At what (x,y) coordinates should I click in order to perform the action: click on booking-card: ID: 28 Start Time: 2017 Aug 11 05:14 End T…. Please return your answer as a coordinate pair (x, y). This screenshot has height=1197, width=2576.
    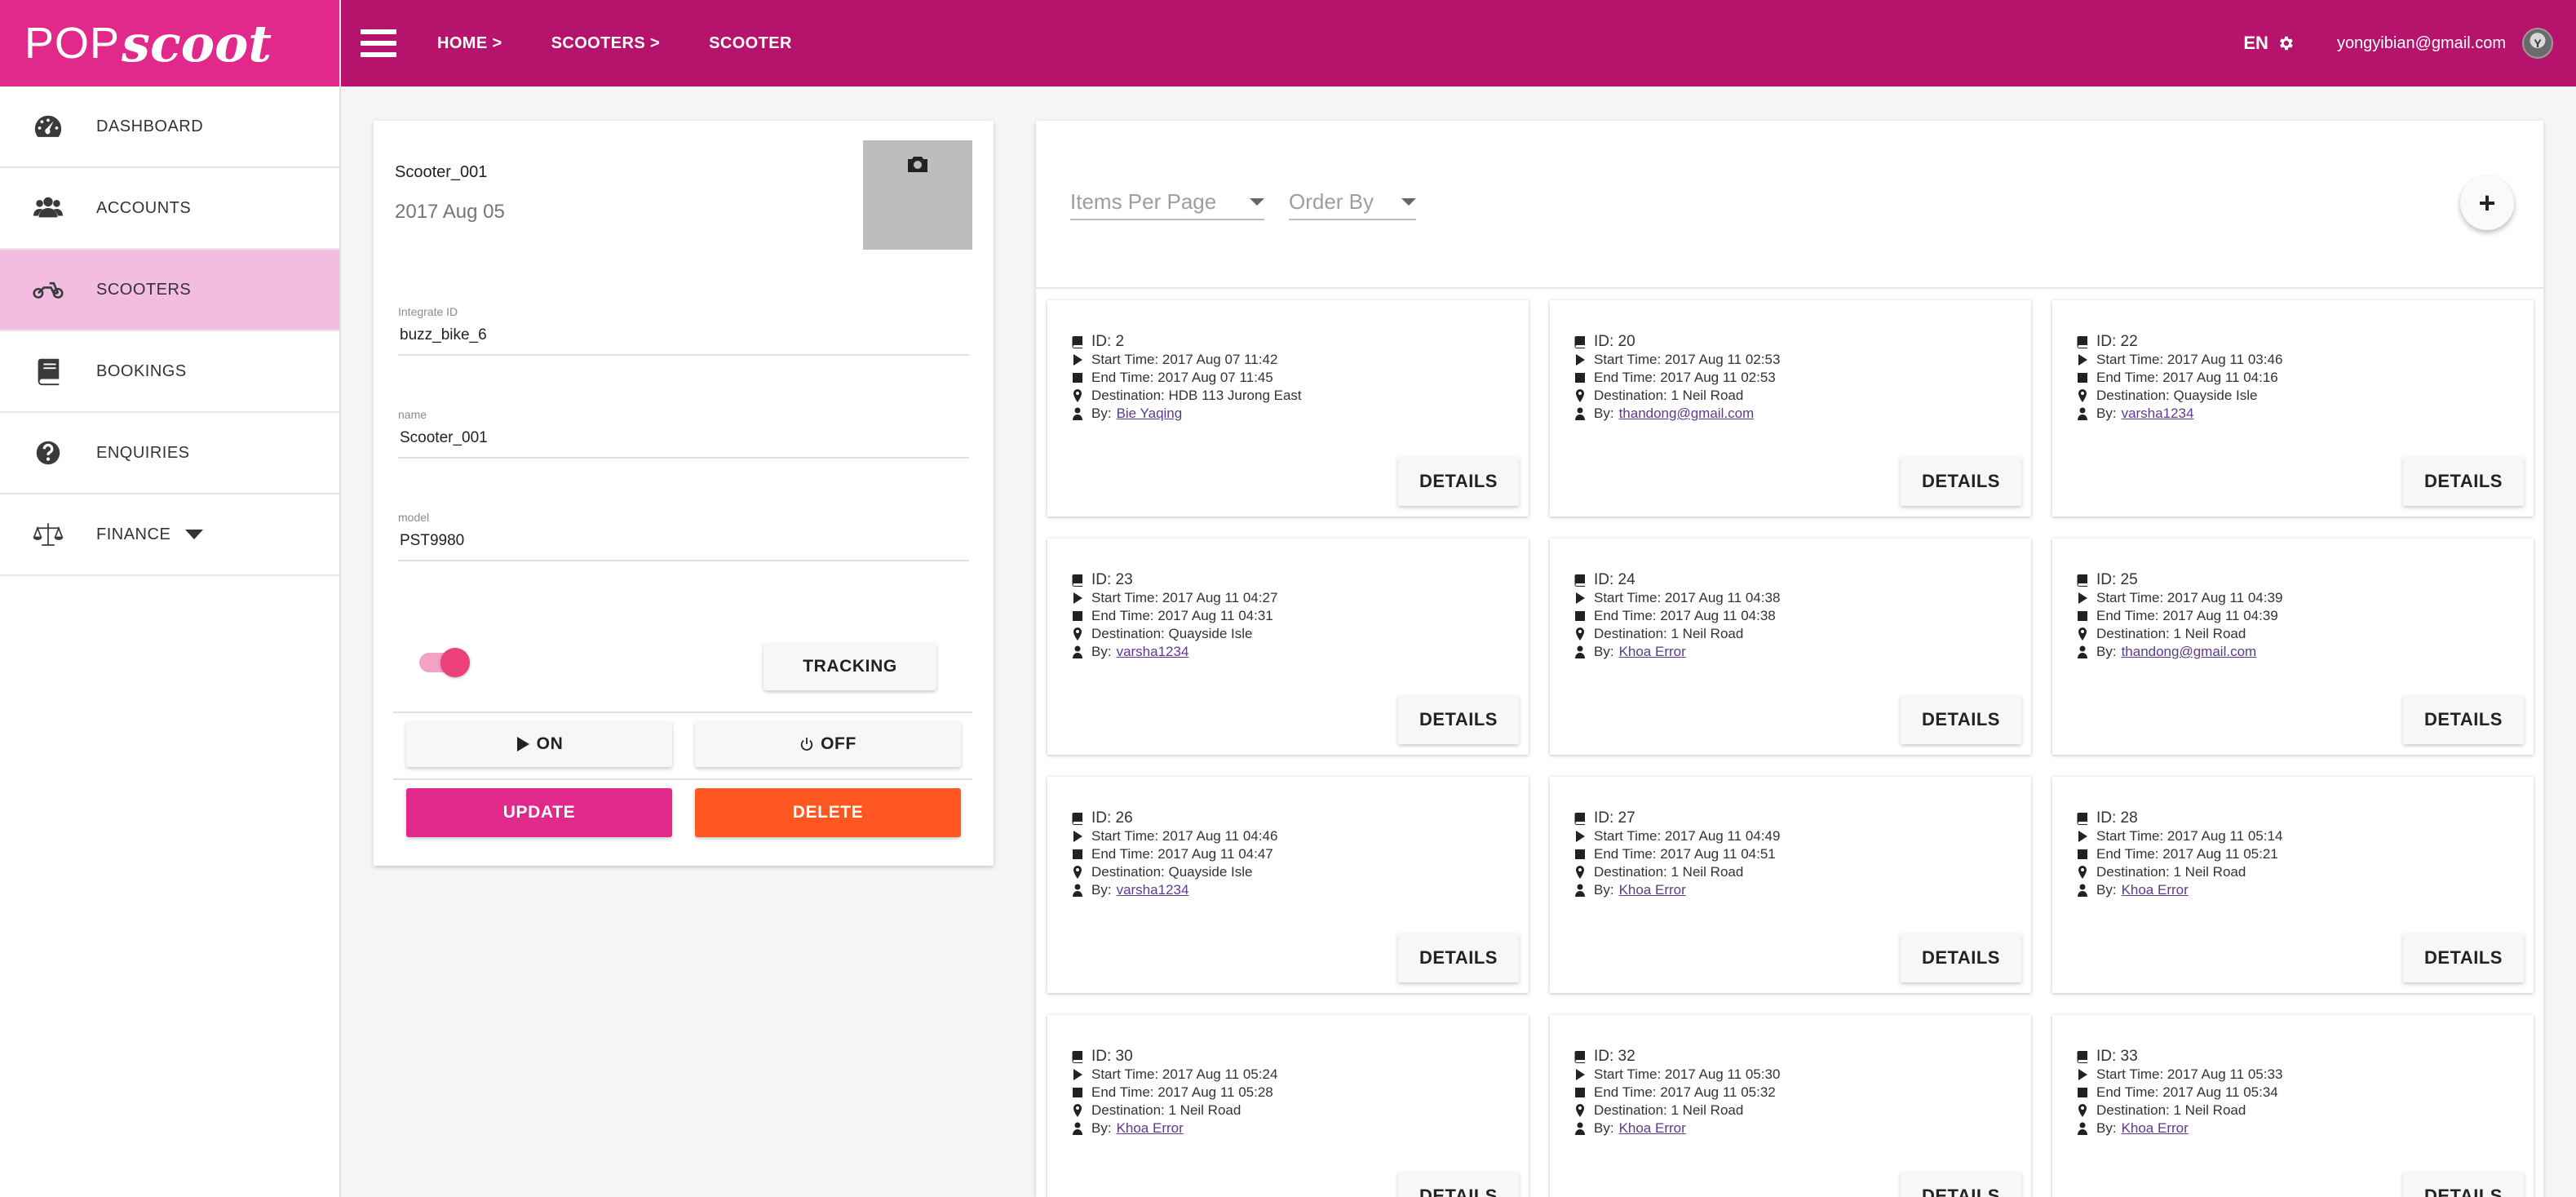
    Looking at the image, I should click on (2293, 885).